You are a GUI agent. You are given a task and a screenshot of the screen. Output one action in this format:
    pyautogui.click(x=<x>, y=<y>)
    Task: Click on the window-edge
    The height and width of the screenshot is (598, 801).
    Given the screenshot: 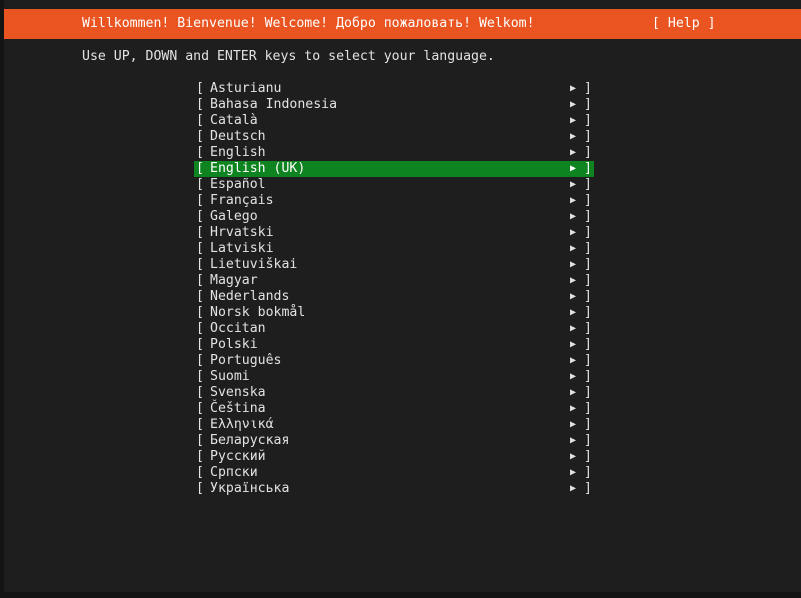 What is the action you would take?
    pyautogui.click(x=2, y=299)
    